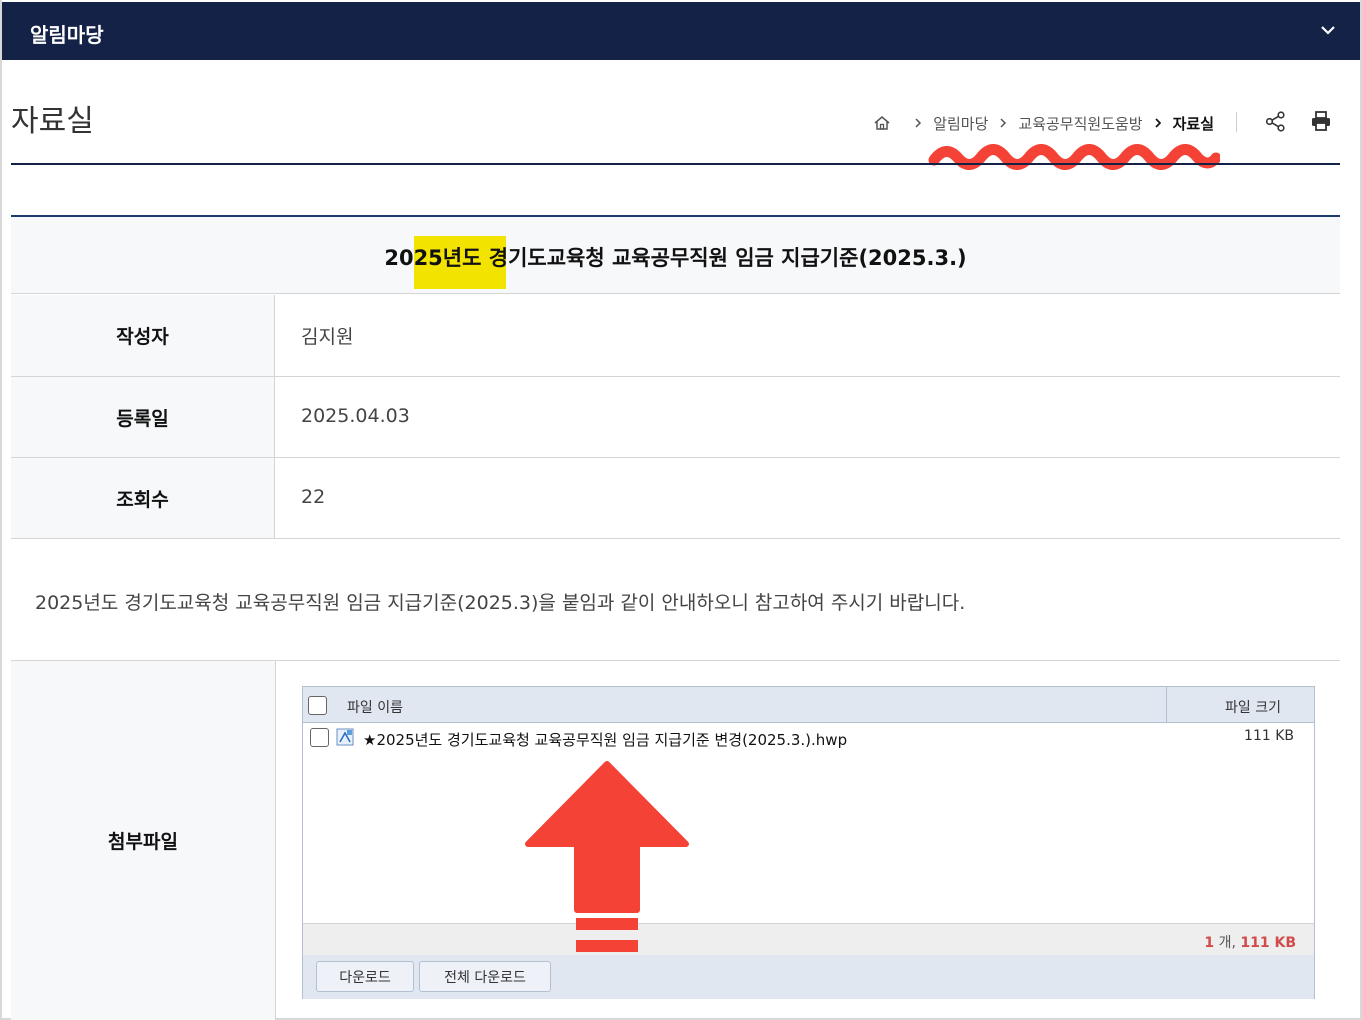 This screenshot has height=1020, width=1362. What do you see at coordinates (1328, 30) in the screenshot?
I see `chevron-down-icon` at bounding box center [1328, 30].